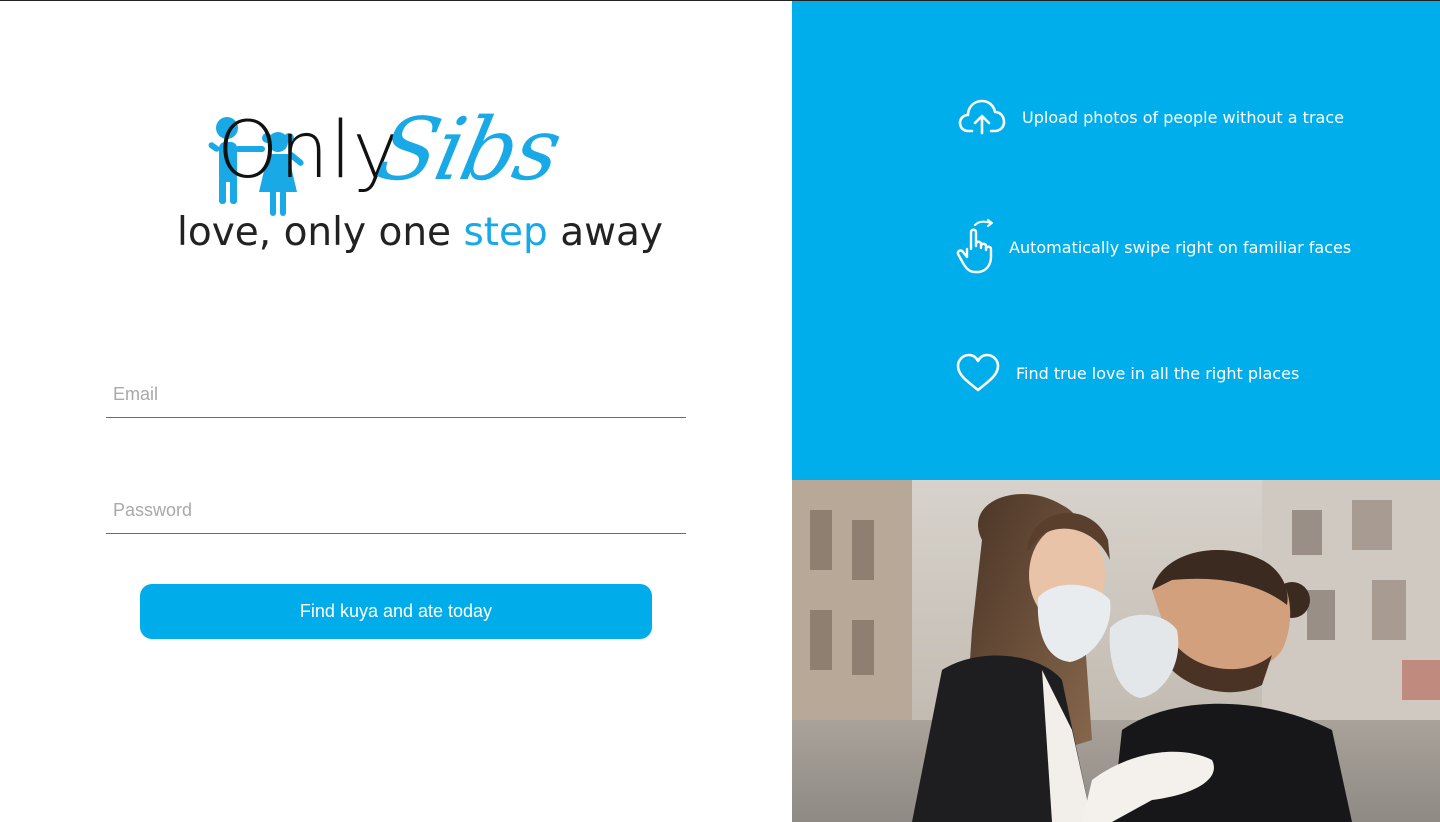  Describe the element at coordinates (978, 372) in the screenshot. I see `heart-icon` at that location.